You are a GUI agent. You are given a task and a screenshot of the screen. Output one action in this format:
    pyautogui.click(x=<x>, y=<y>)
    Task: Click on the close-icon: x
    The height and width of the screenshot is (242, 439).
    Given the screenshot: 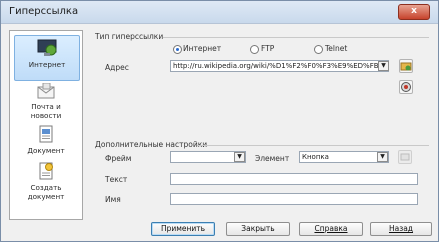 What is the action you would take?
    pyautogui.click(x=414, y=11)
    